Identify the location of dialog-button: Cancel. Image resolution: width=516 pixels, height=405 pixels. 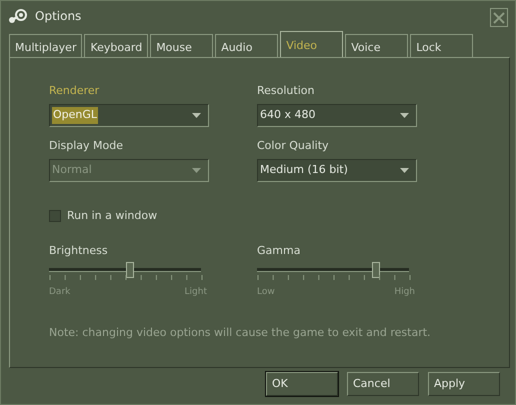
(383, 384).